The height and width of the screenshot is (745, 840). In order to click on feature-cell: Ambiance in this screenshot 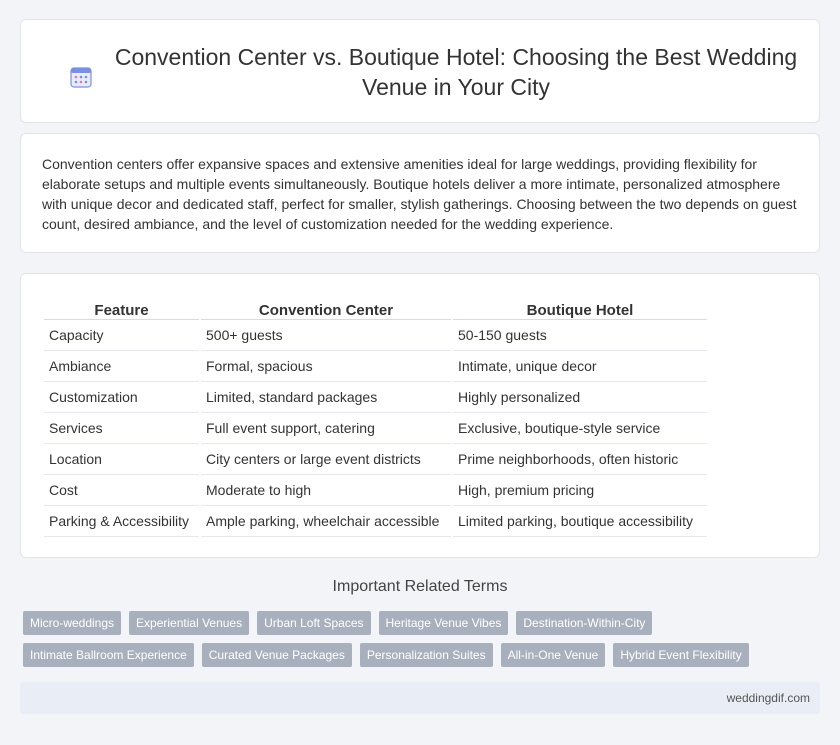, I will do `click(121, 366)`.